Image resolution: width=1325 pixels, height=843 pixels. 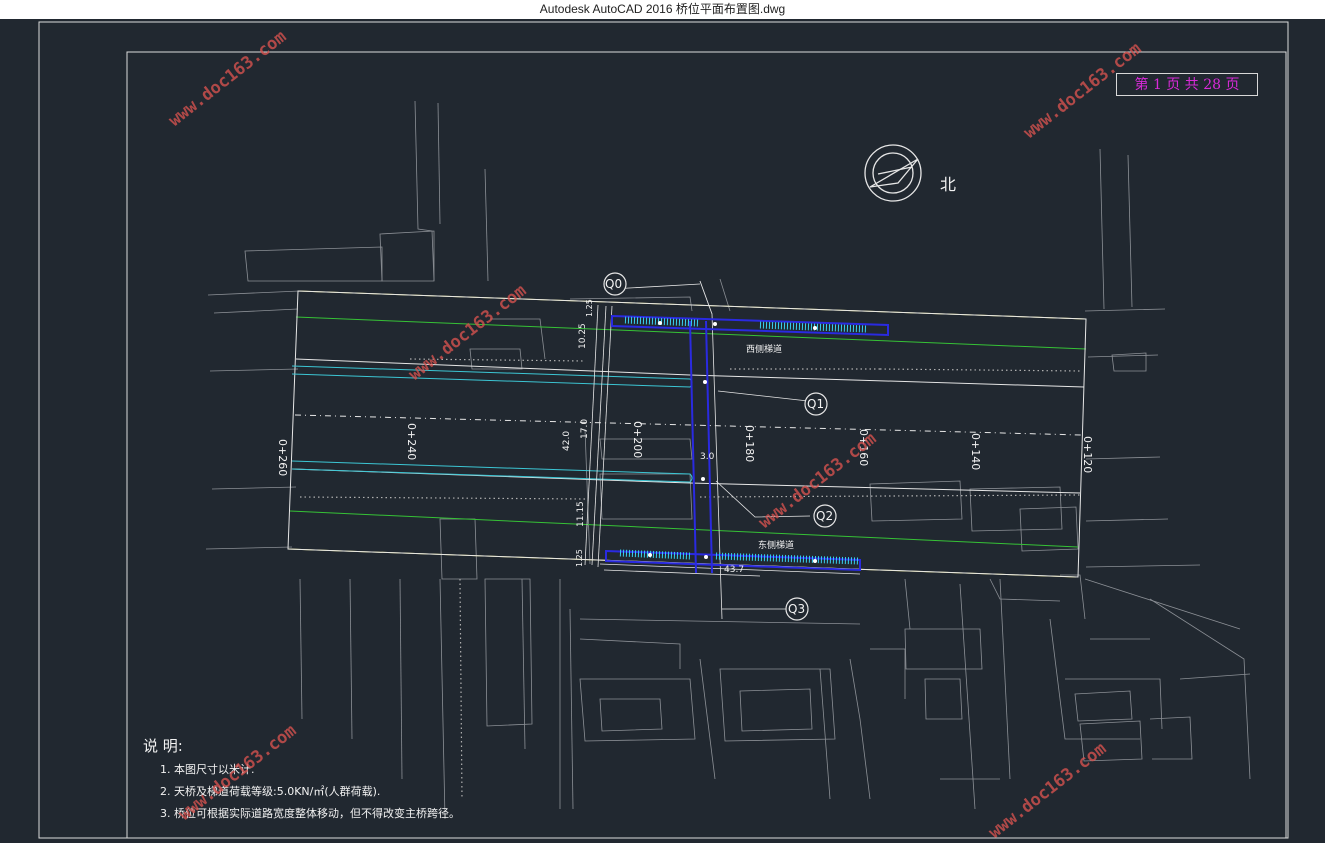 I want to click on page-indicator: 第 1 页 共 28 页, so click(x=1187, y=84).